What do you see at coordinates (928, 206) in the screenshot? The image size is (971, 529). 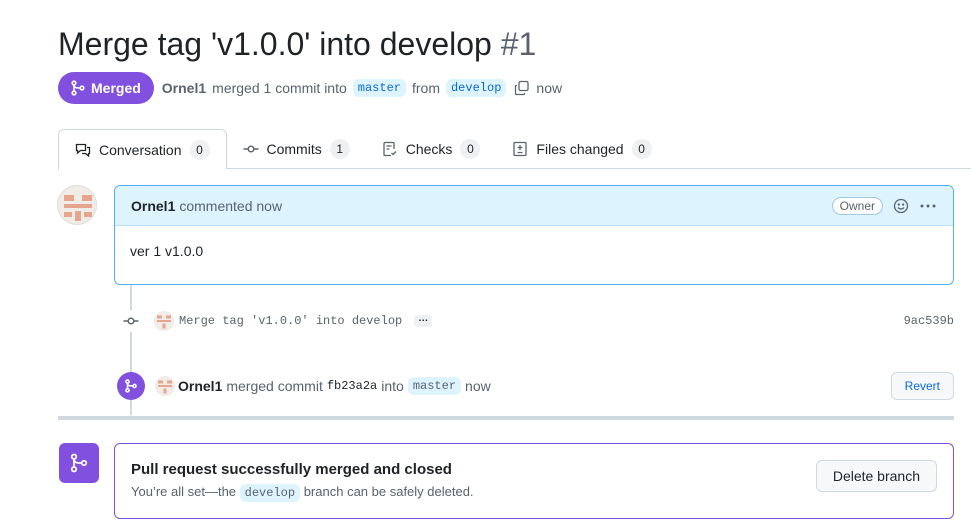 I see `kebab-horizontal-icon` at bounding box center [928, 206].